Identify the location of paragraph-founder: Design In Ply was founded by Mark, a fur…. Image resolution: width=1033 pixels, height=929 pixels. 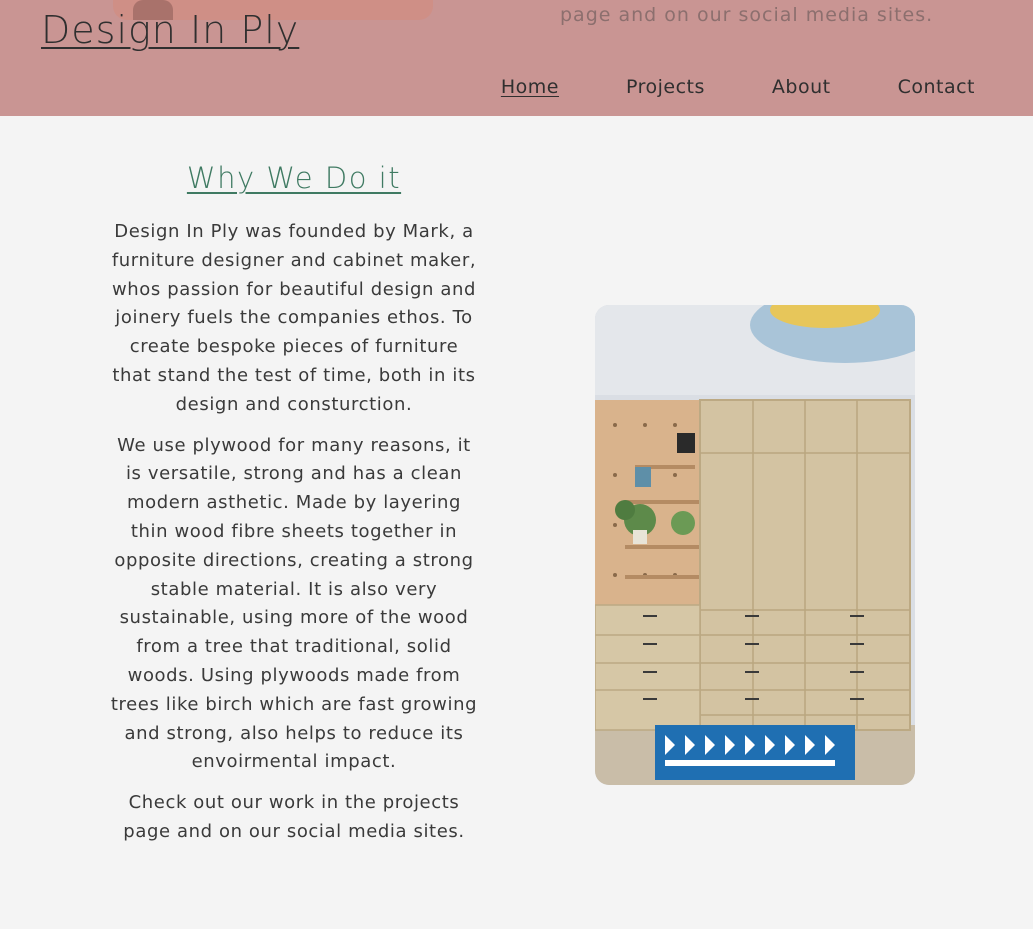
(294, 318).